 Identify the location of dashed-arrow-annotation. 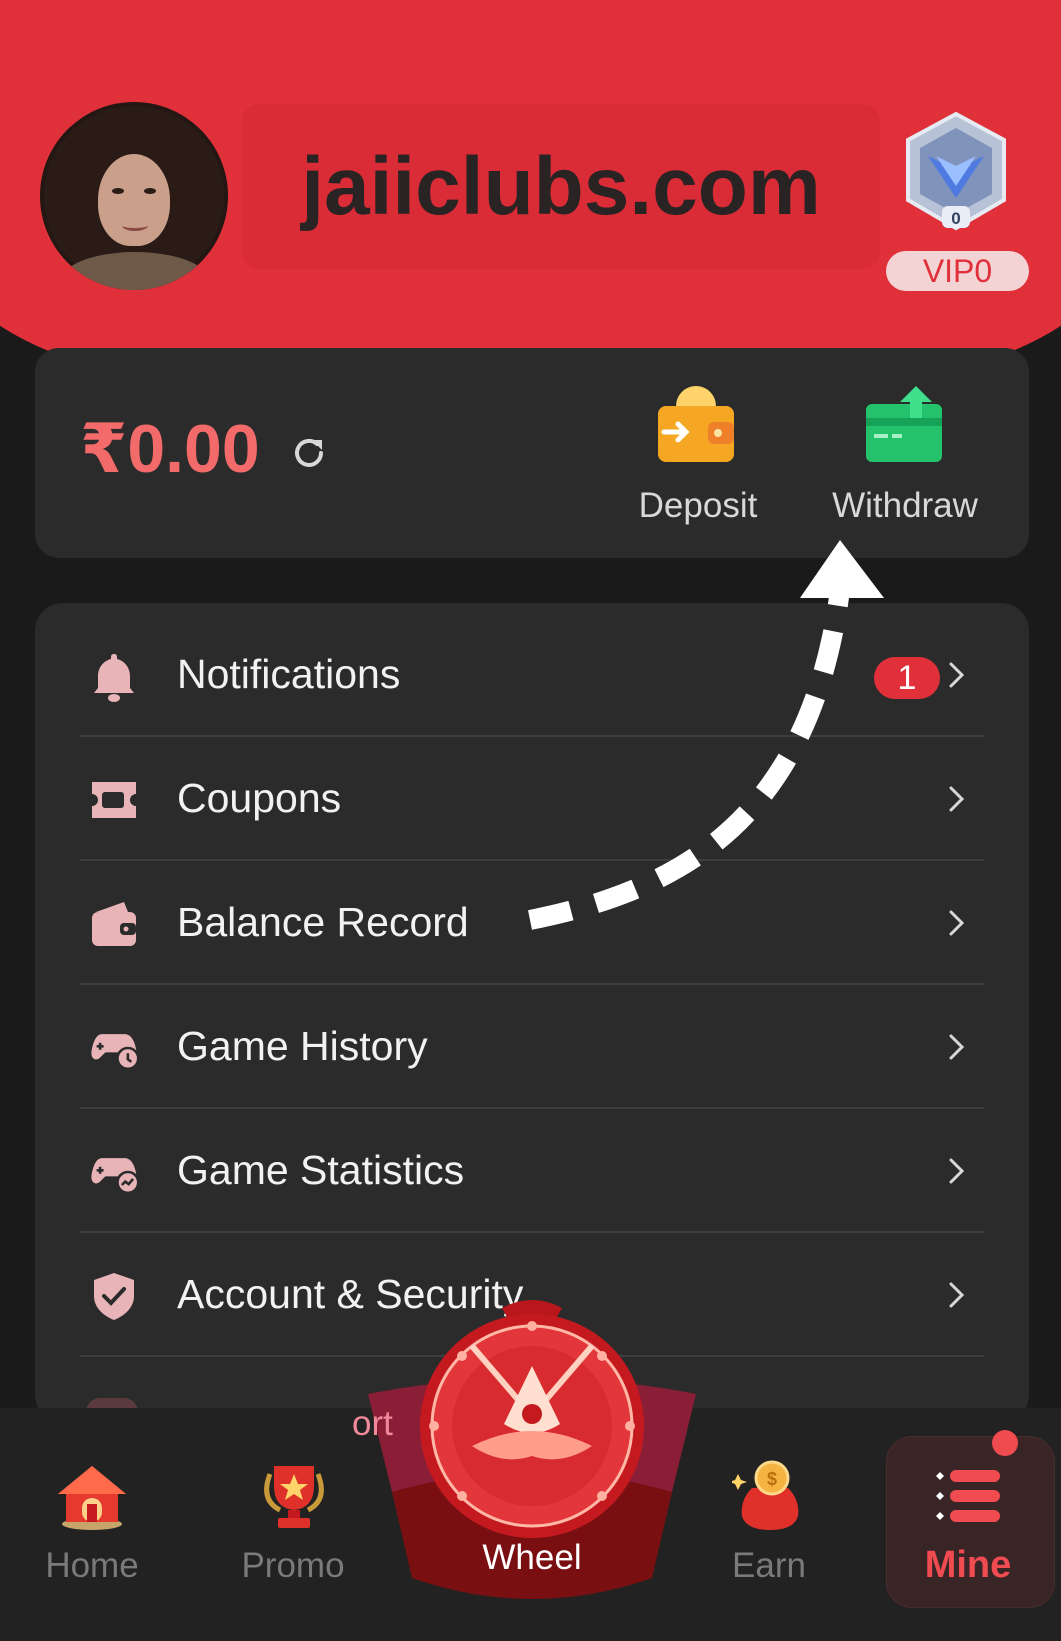
(706, 735).